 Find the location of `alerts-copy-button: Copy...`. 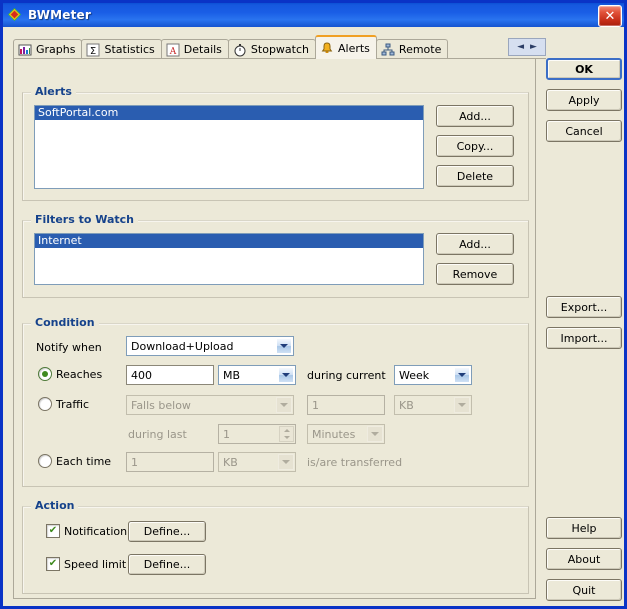

alerts-copy-button: Copy... is located at coordinates (475, 146).